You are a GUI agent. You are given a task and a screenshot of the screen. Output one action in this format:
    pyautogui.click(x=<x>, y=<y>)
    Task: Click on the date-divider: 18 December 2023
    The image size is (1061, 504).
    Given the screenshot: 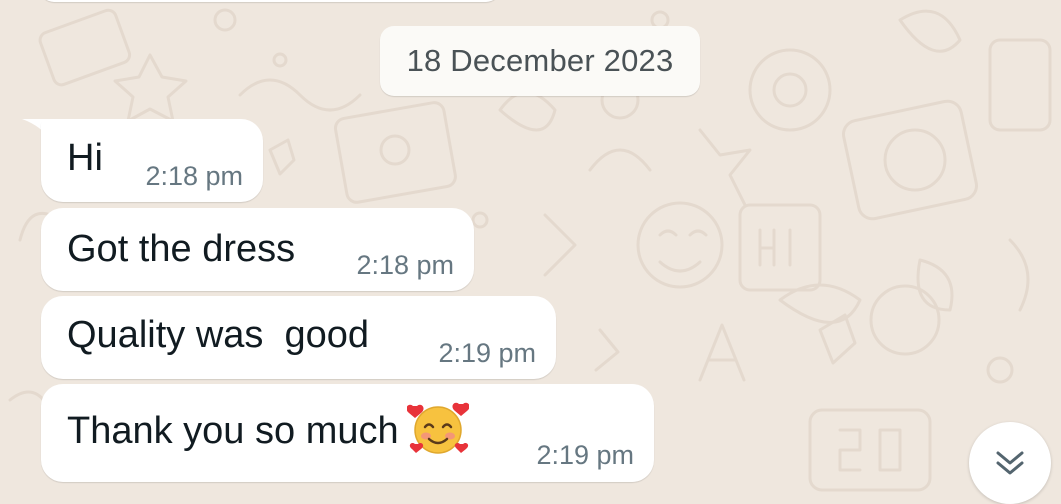 What is the action you would take?
    pyautogui.click(x=540, y=61)
    